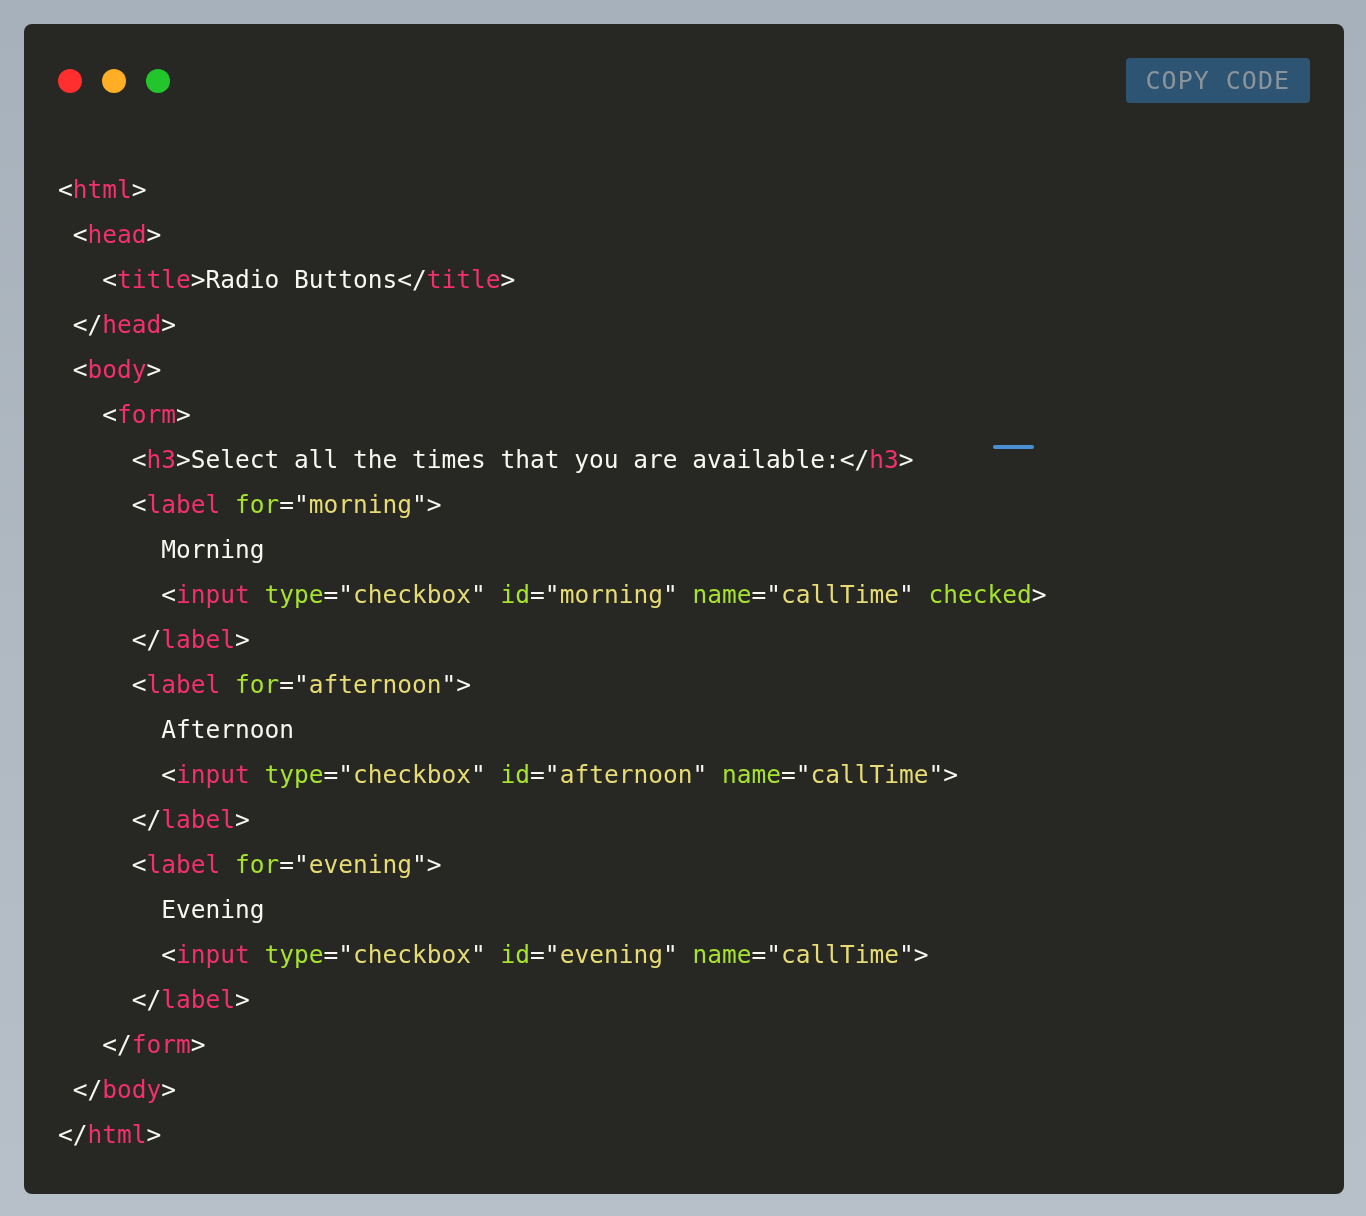  I want to click on code-line: <title>Radio Buttons</title>, so click(308, 280).